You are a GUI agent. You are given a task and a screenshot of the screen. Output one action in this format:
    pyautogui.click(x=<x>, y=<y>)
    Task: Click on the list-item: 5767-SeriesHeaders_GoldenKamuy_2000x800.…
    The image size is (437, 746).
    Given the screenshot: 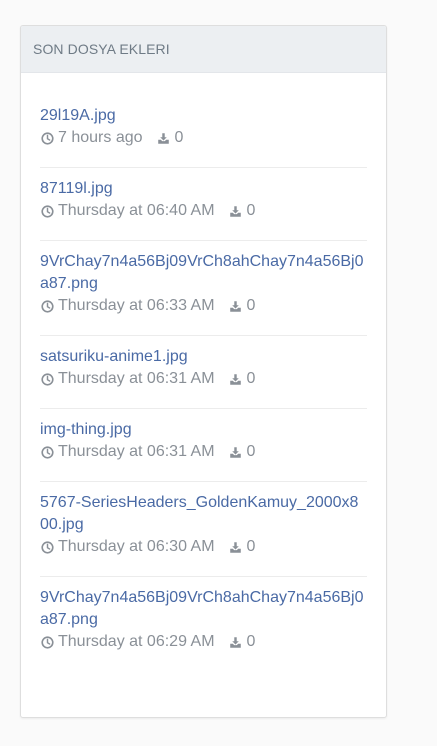 What is the action you would take?
    pyautogui.click(x=203, y=529)
    